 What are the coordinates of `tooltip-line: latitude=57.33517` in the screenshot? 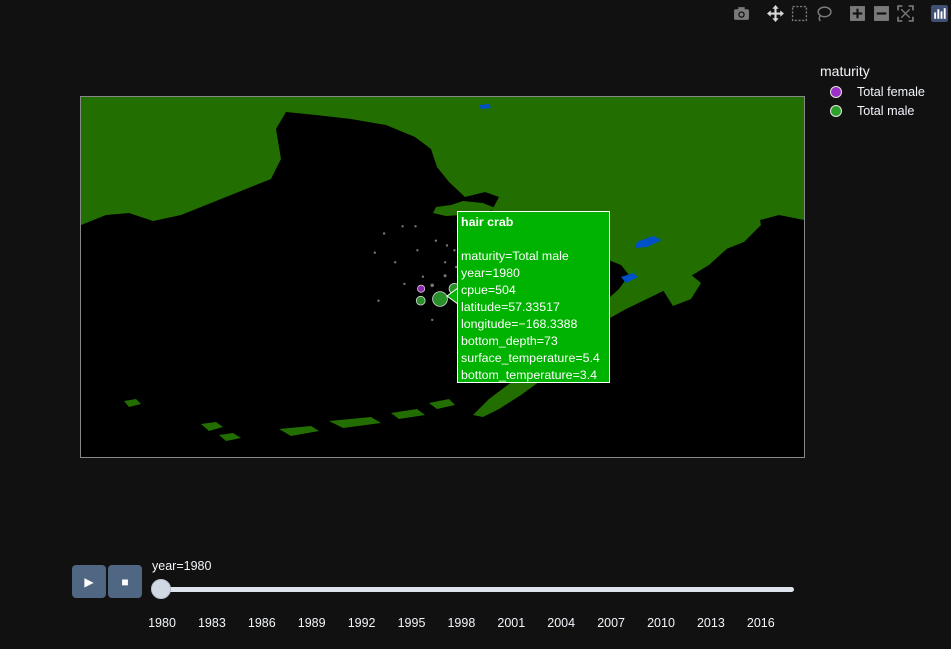 It's located at (510, 307).